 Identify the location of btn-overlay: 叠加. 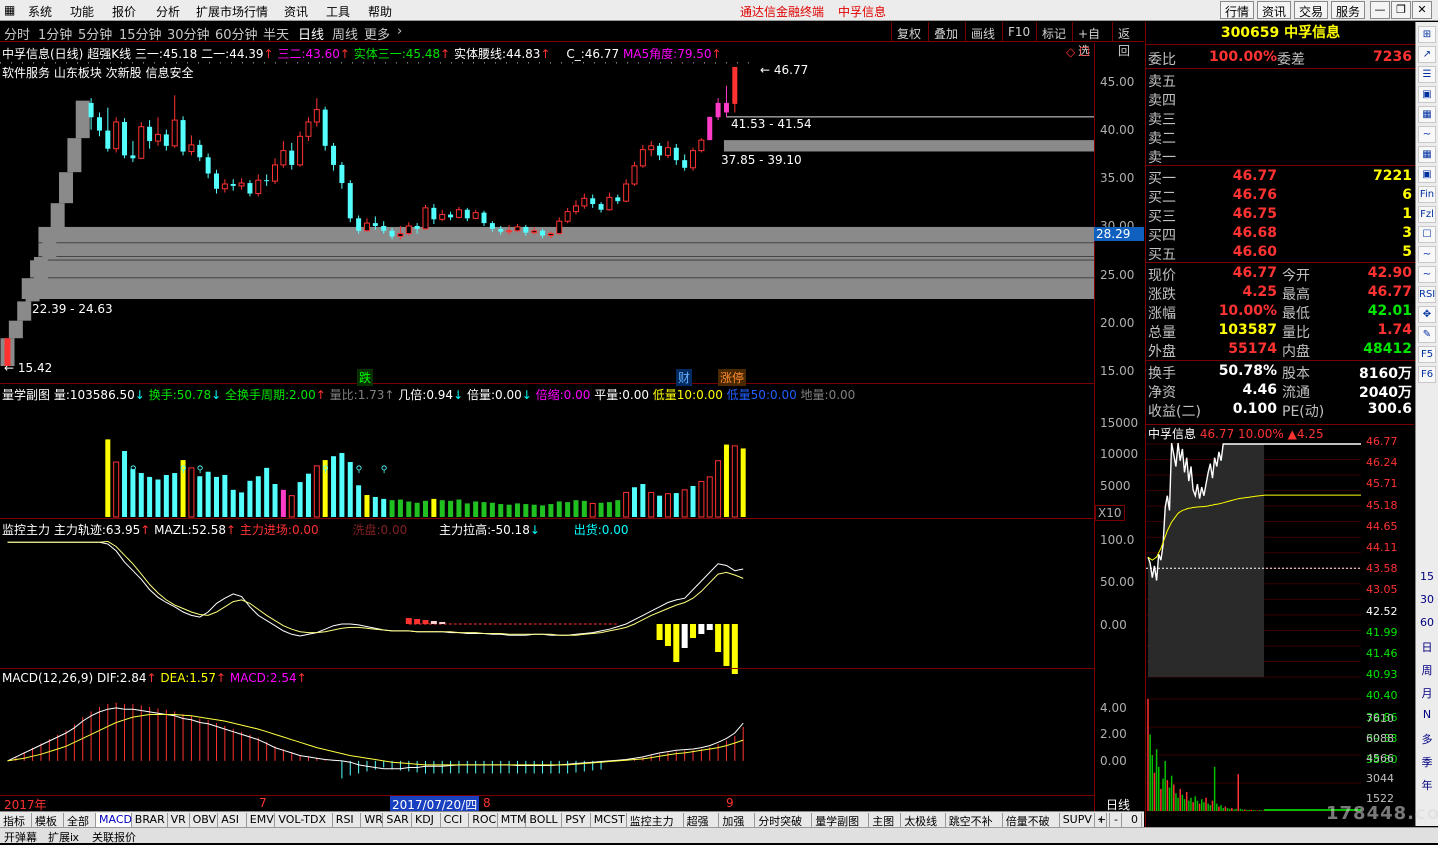
(946, 32).